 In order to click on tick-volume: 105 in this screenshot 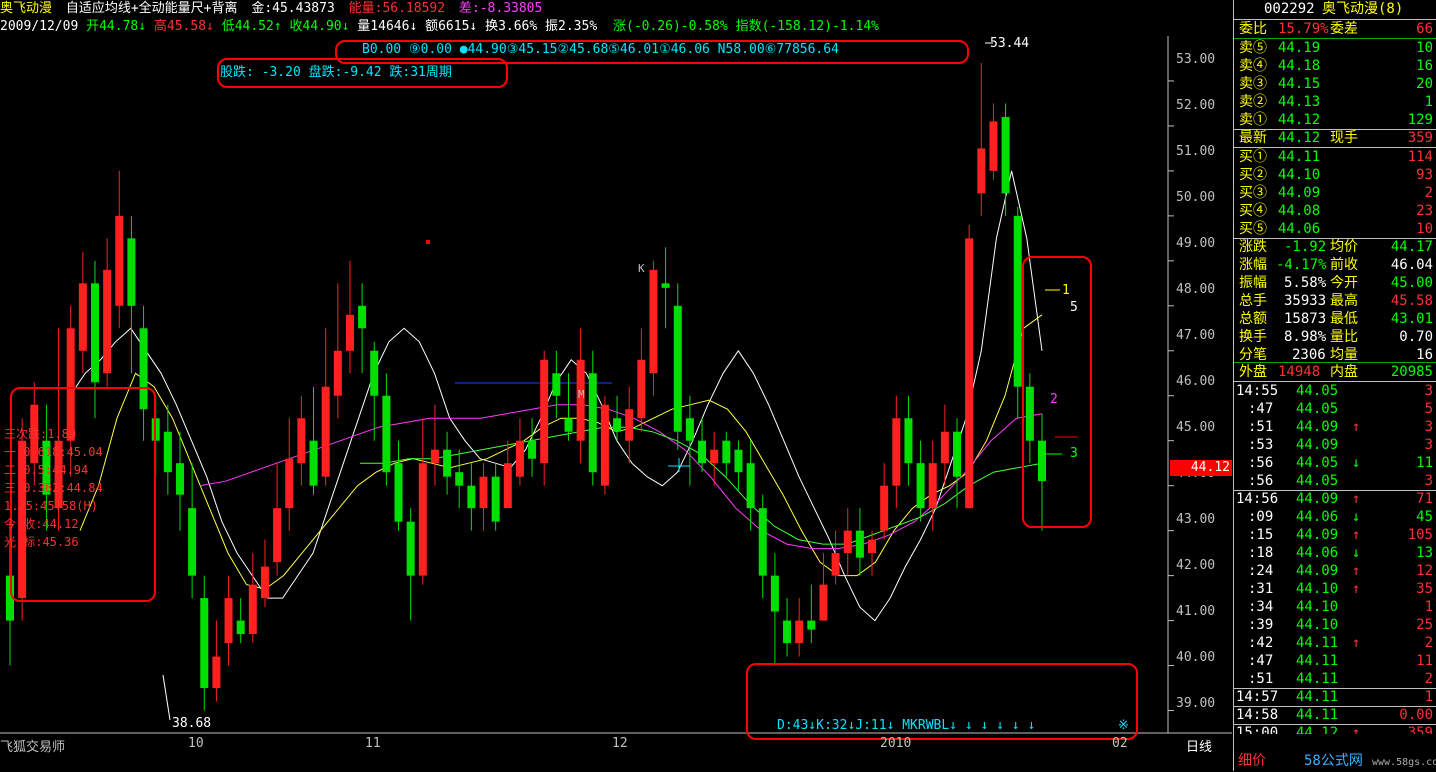, I will do `click(1420, 535)`.